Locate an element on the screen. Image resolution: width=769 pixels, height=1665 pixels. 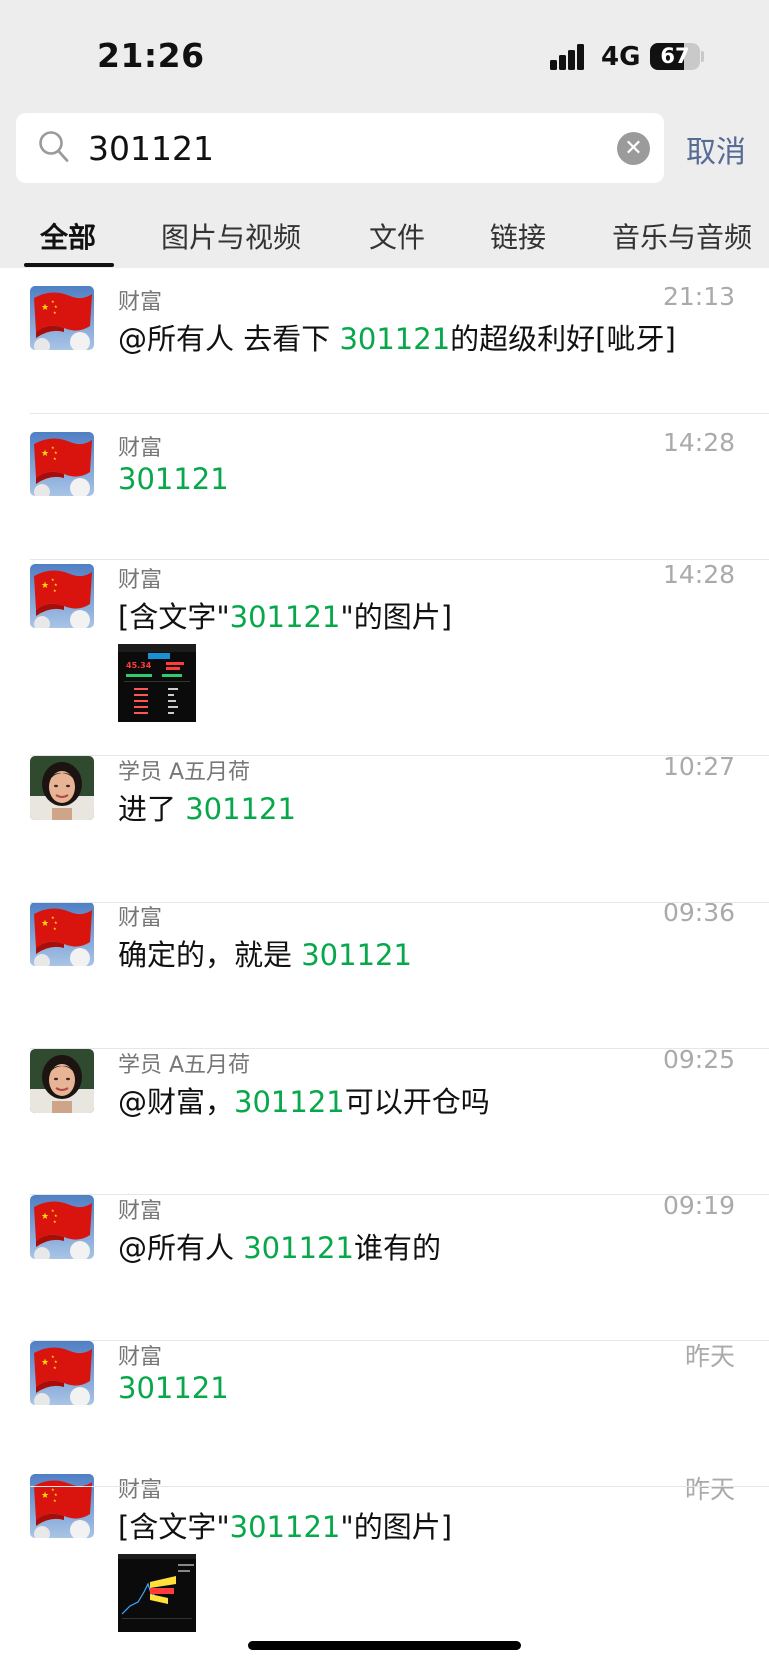
tab-music-audio: 音乐与音频 is located at coordinates (682, 236).